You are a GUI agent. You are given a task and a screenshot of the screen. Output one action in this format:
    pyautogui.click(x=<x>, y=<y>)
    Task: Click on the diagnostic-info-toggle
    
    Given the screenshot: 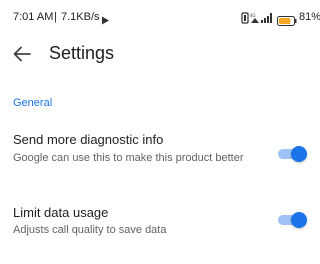 What is the action you would take?
    pyautogui.click(x=292, y=154)
    